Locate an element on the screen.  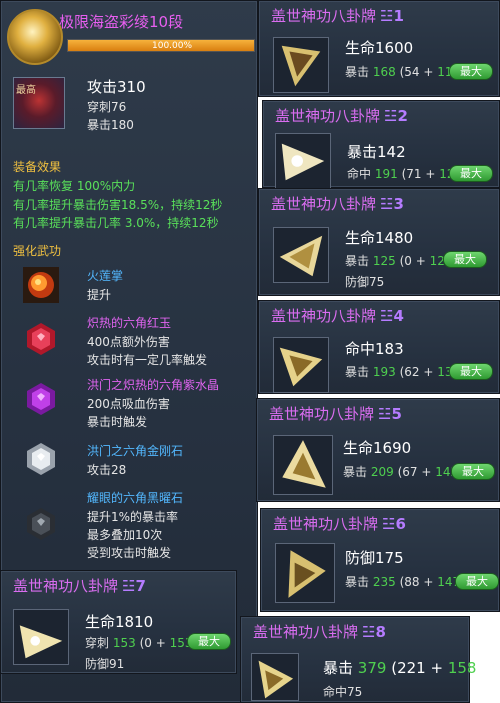
card-sub-stat: 穿刺 153 (0 + 153) is located at coordinates (141, 643).